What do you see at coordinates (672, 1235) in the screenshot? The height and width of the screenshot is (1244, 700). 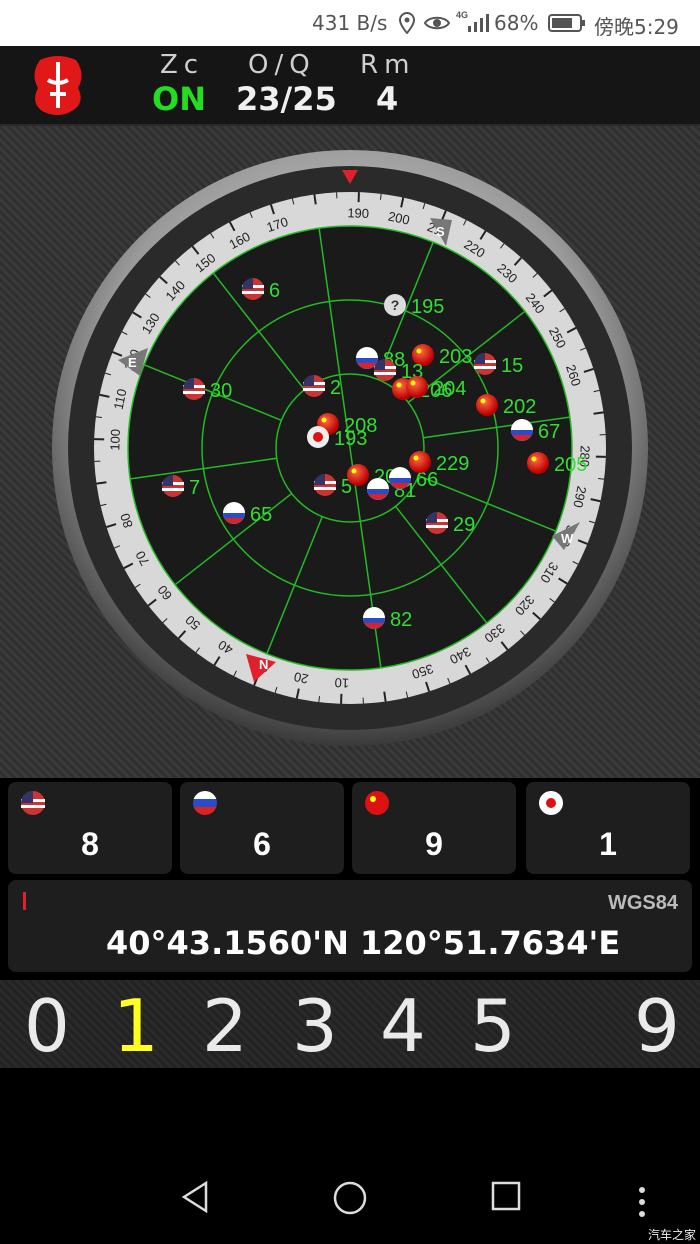 I see `watermark: 汽车之家` at bounding box center [672, 1235].